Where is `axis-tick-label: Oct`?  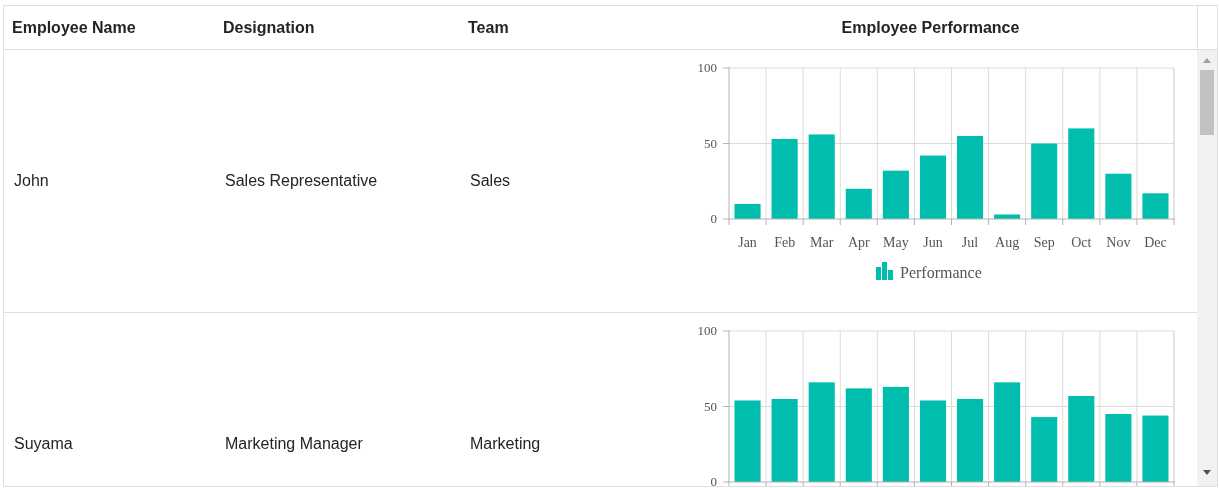 axis-tick-label: Oct is located at coordinates (1081, 242).